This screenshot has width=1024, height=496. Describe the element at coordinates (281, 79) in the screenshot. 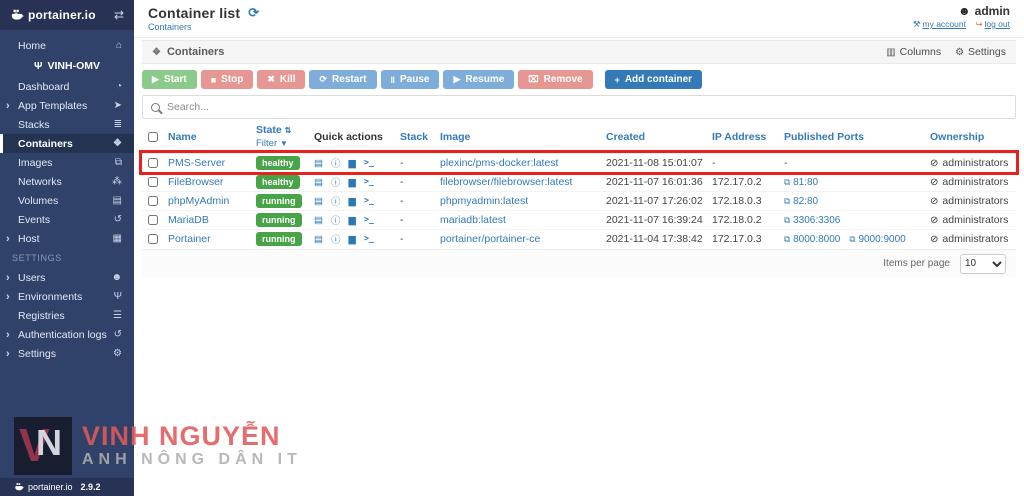

I see `kill-button: ✖ Kill` at that location.